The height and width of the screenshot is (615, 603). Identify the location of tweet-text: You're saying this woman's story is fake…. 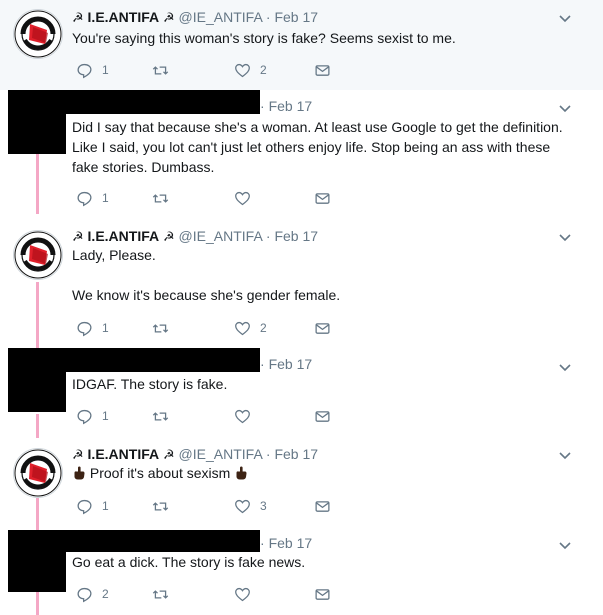
(264, 38).